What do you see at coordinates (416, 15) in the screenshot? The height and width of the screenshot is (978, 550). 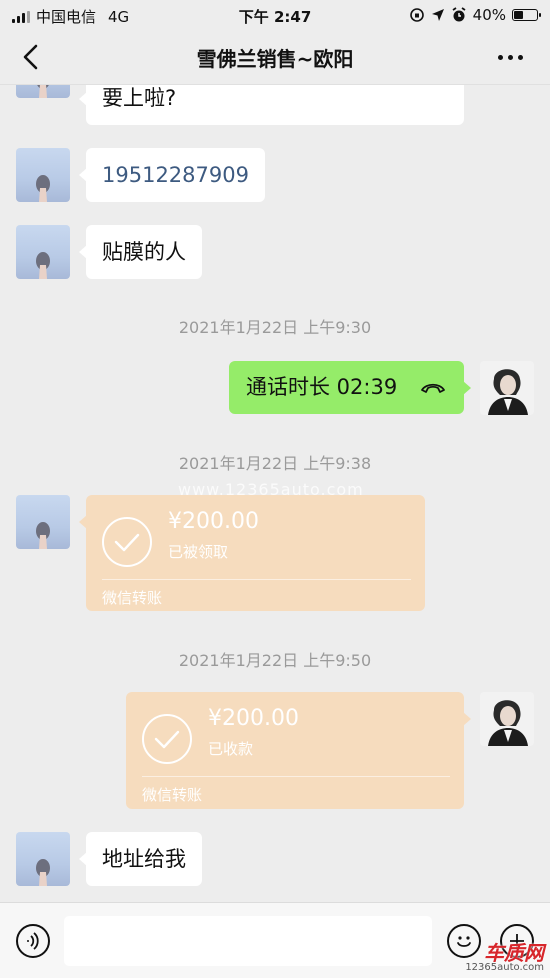 I see `orientation-lock-icon` at bounding box center [416, 15].